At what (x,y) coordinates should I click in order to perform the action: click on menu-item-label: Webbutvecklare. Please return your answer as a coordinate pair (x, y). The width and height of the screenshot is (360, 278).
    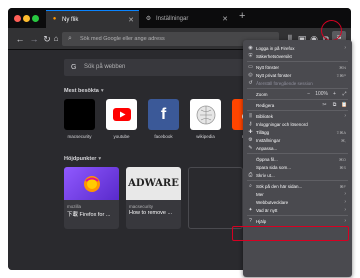
    Looking at the image, I should click on (272, 202).